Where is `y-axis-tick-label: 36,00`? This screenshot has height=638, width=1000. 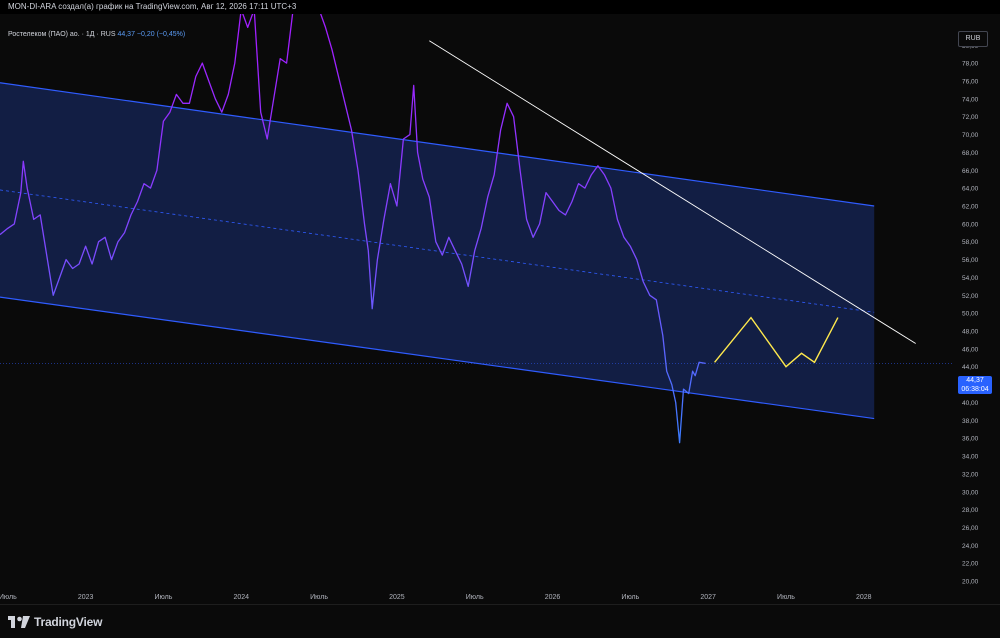 y-axis-tick-label: 36,00 is located at coordinates (970, 439).